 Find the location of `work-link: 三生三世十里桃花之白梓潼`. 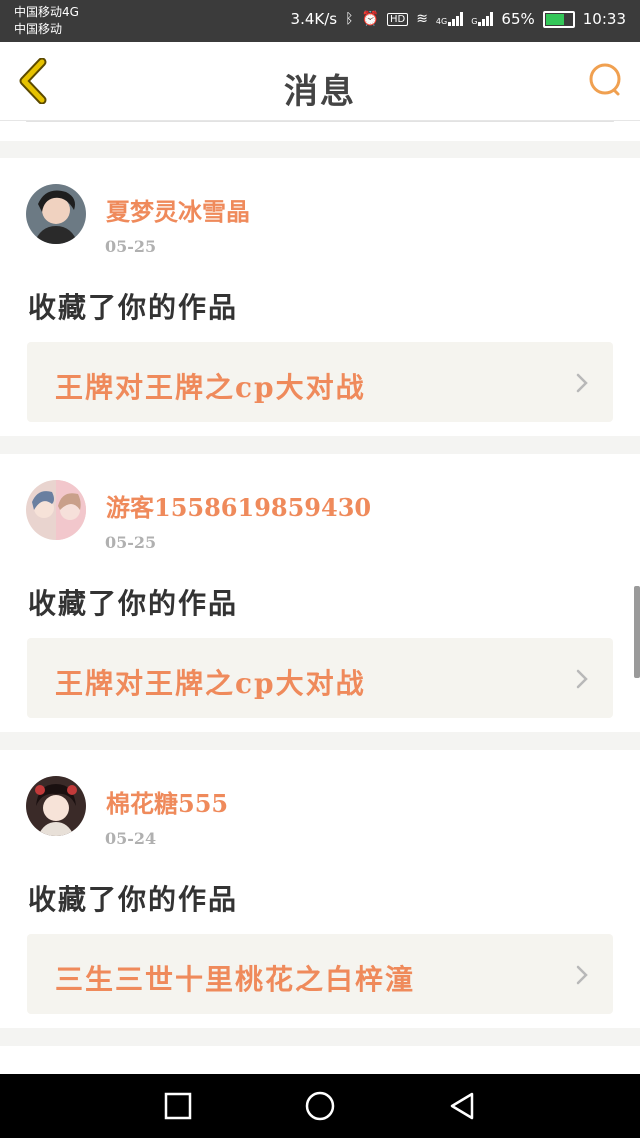

work-link: 三生三世十里桃花之白梓潼 is located at coordinates (320, 974).